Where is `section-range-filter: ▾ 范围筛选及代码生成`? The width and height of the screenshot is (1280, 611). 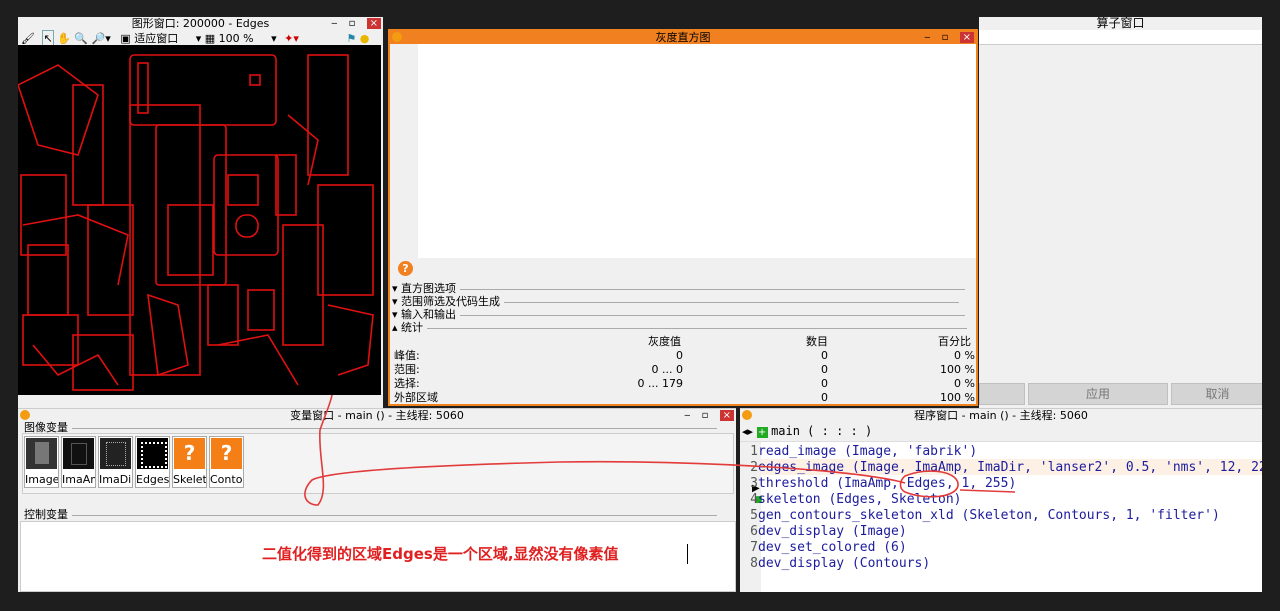
section-range-filter: ▾ 范围筛选及代码生成 is located at coordinates (682, 302).